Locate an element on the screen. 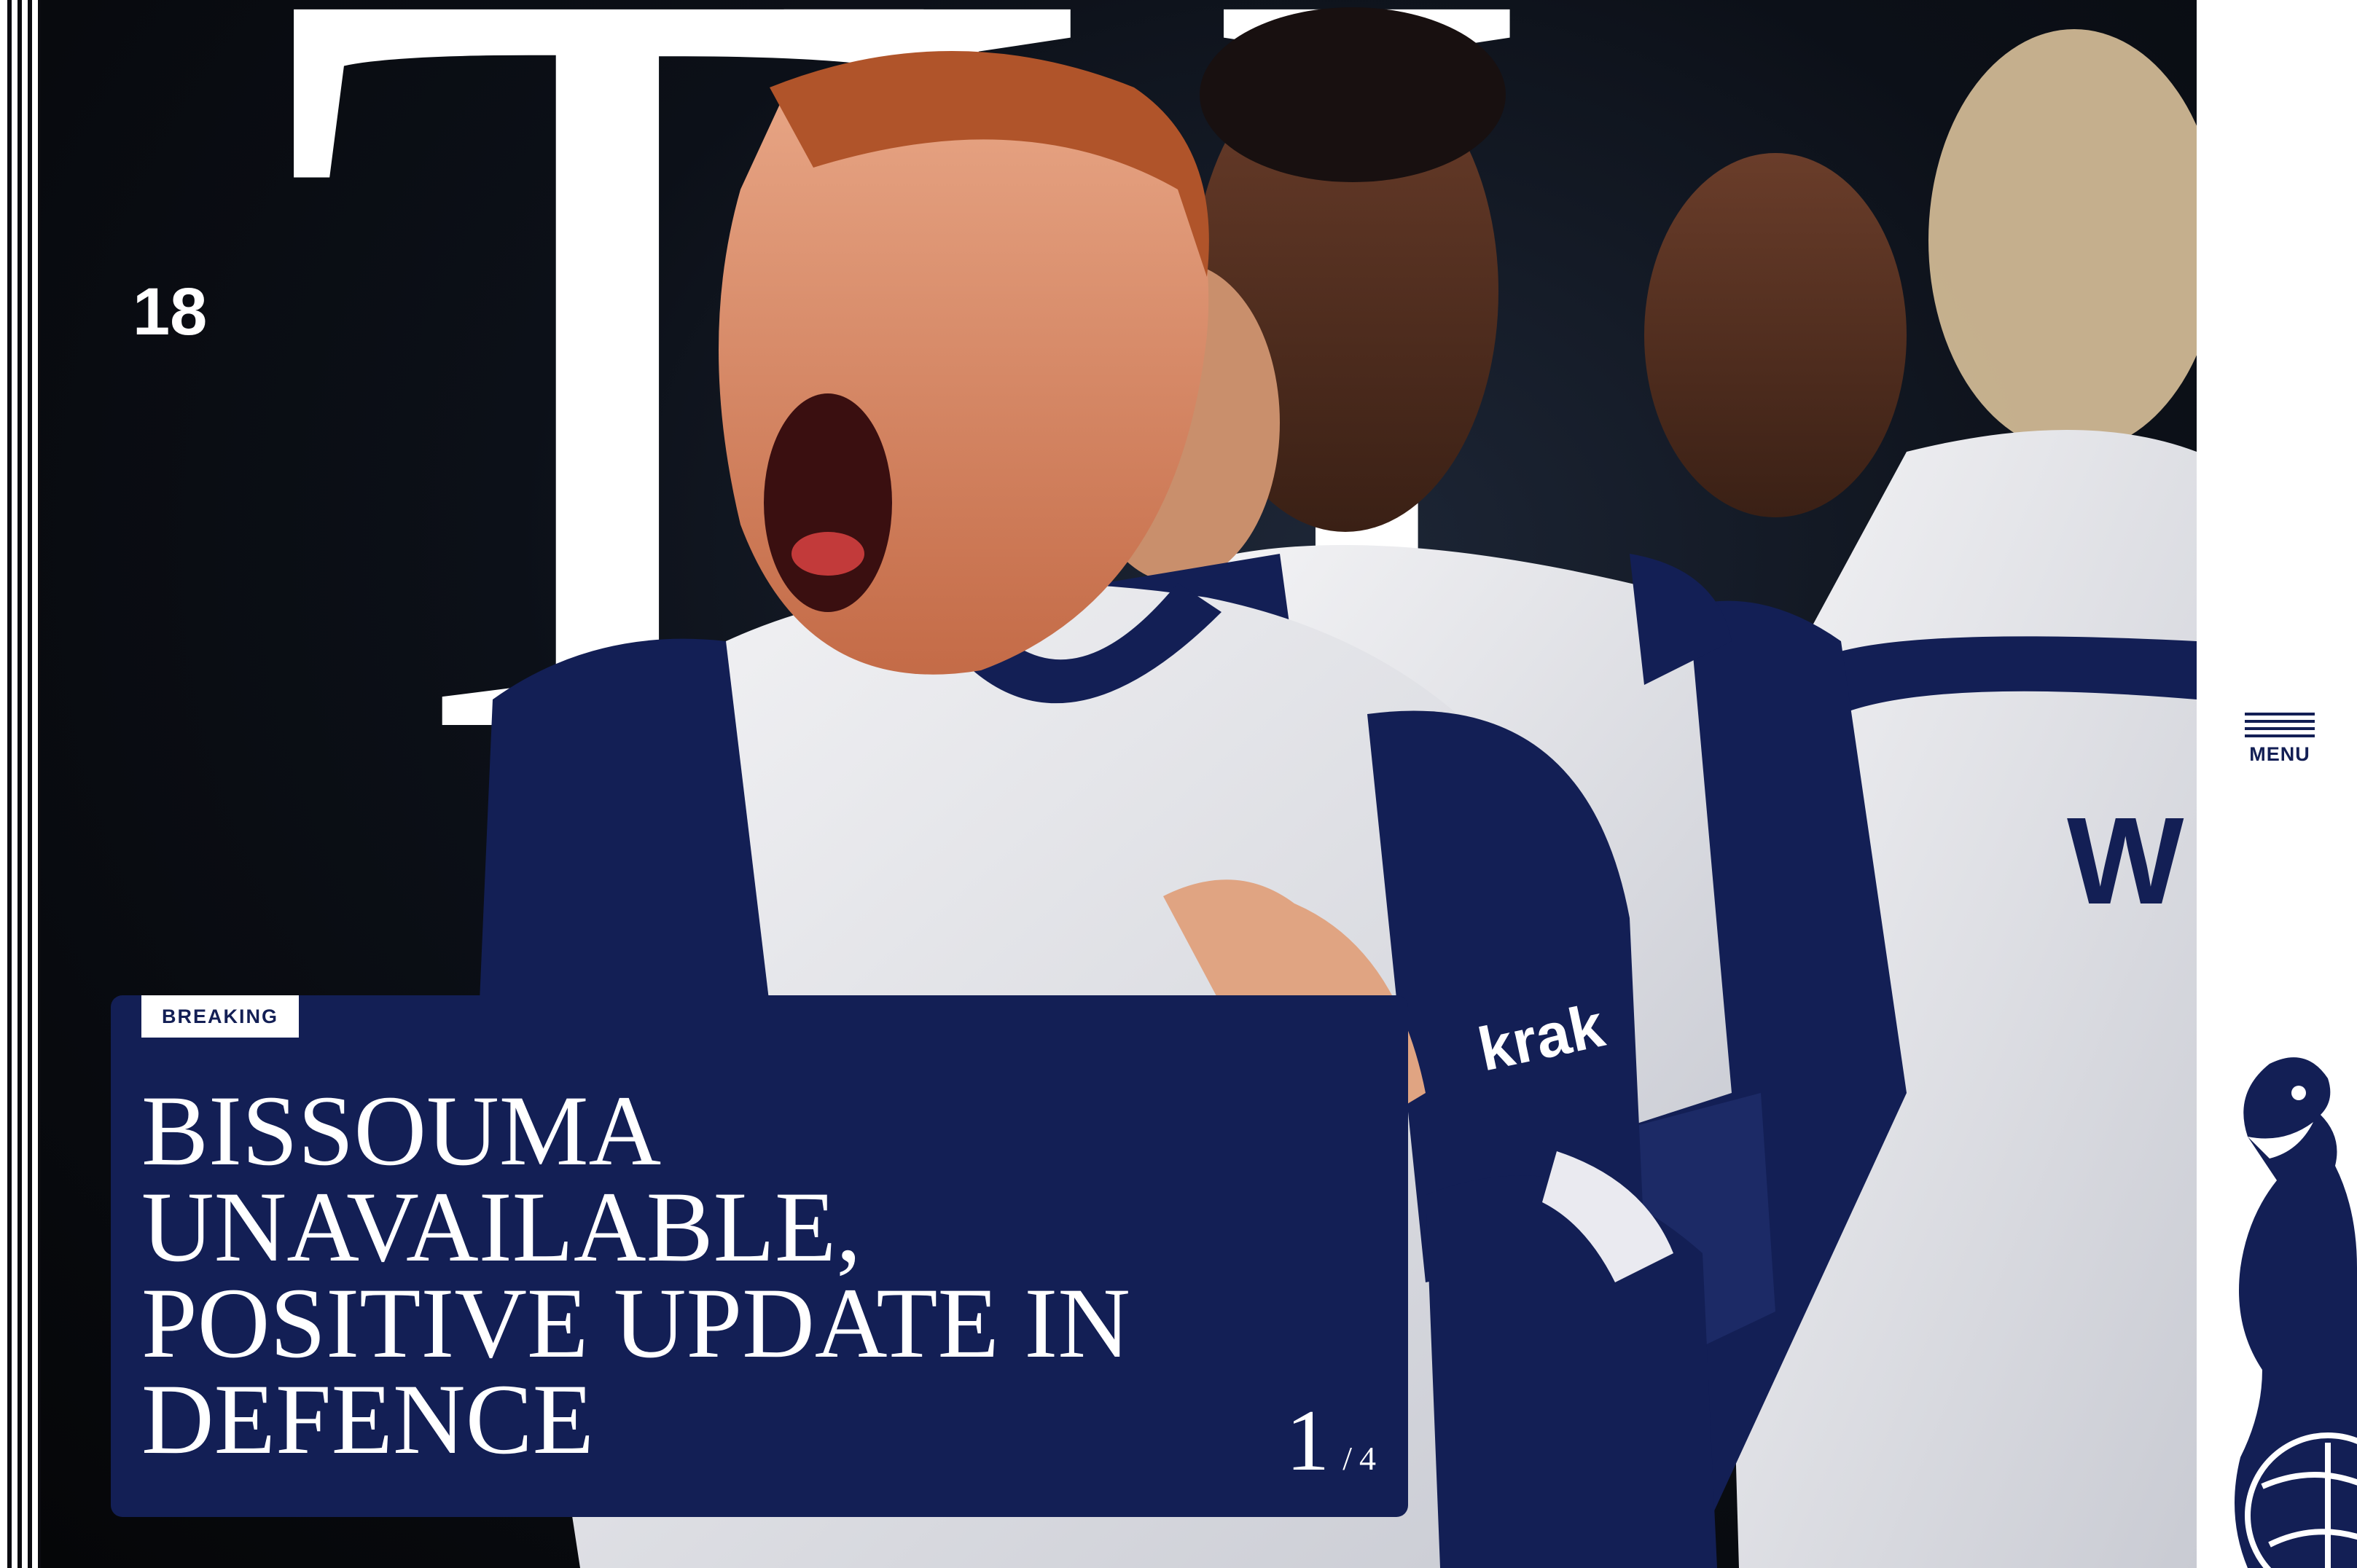 The image size is (2357, 1568). svg-text: W is located at coordinates (2125, 861).